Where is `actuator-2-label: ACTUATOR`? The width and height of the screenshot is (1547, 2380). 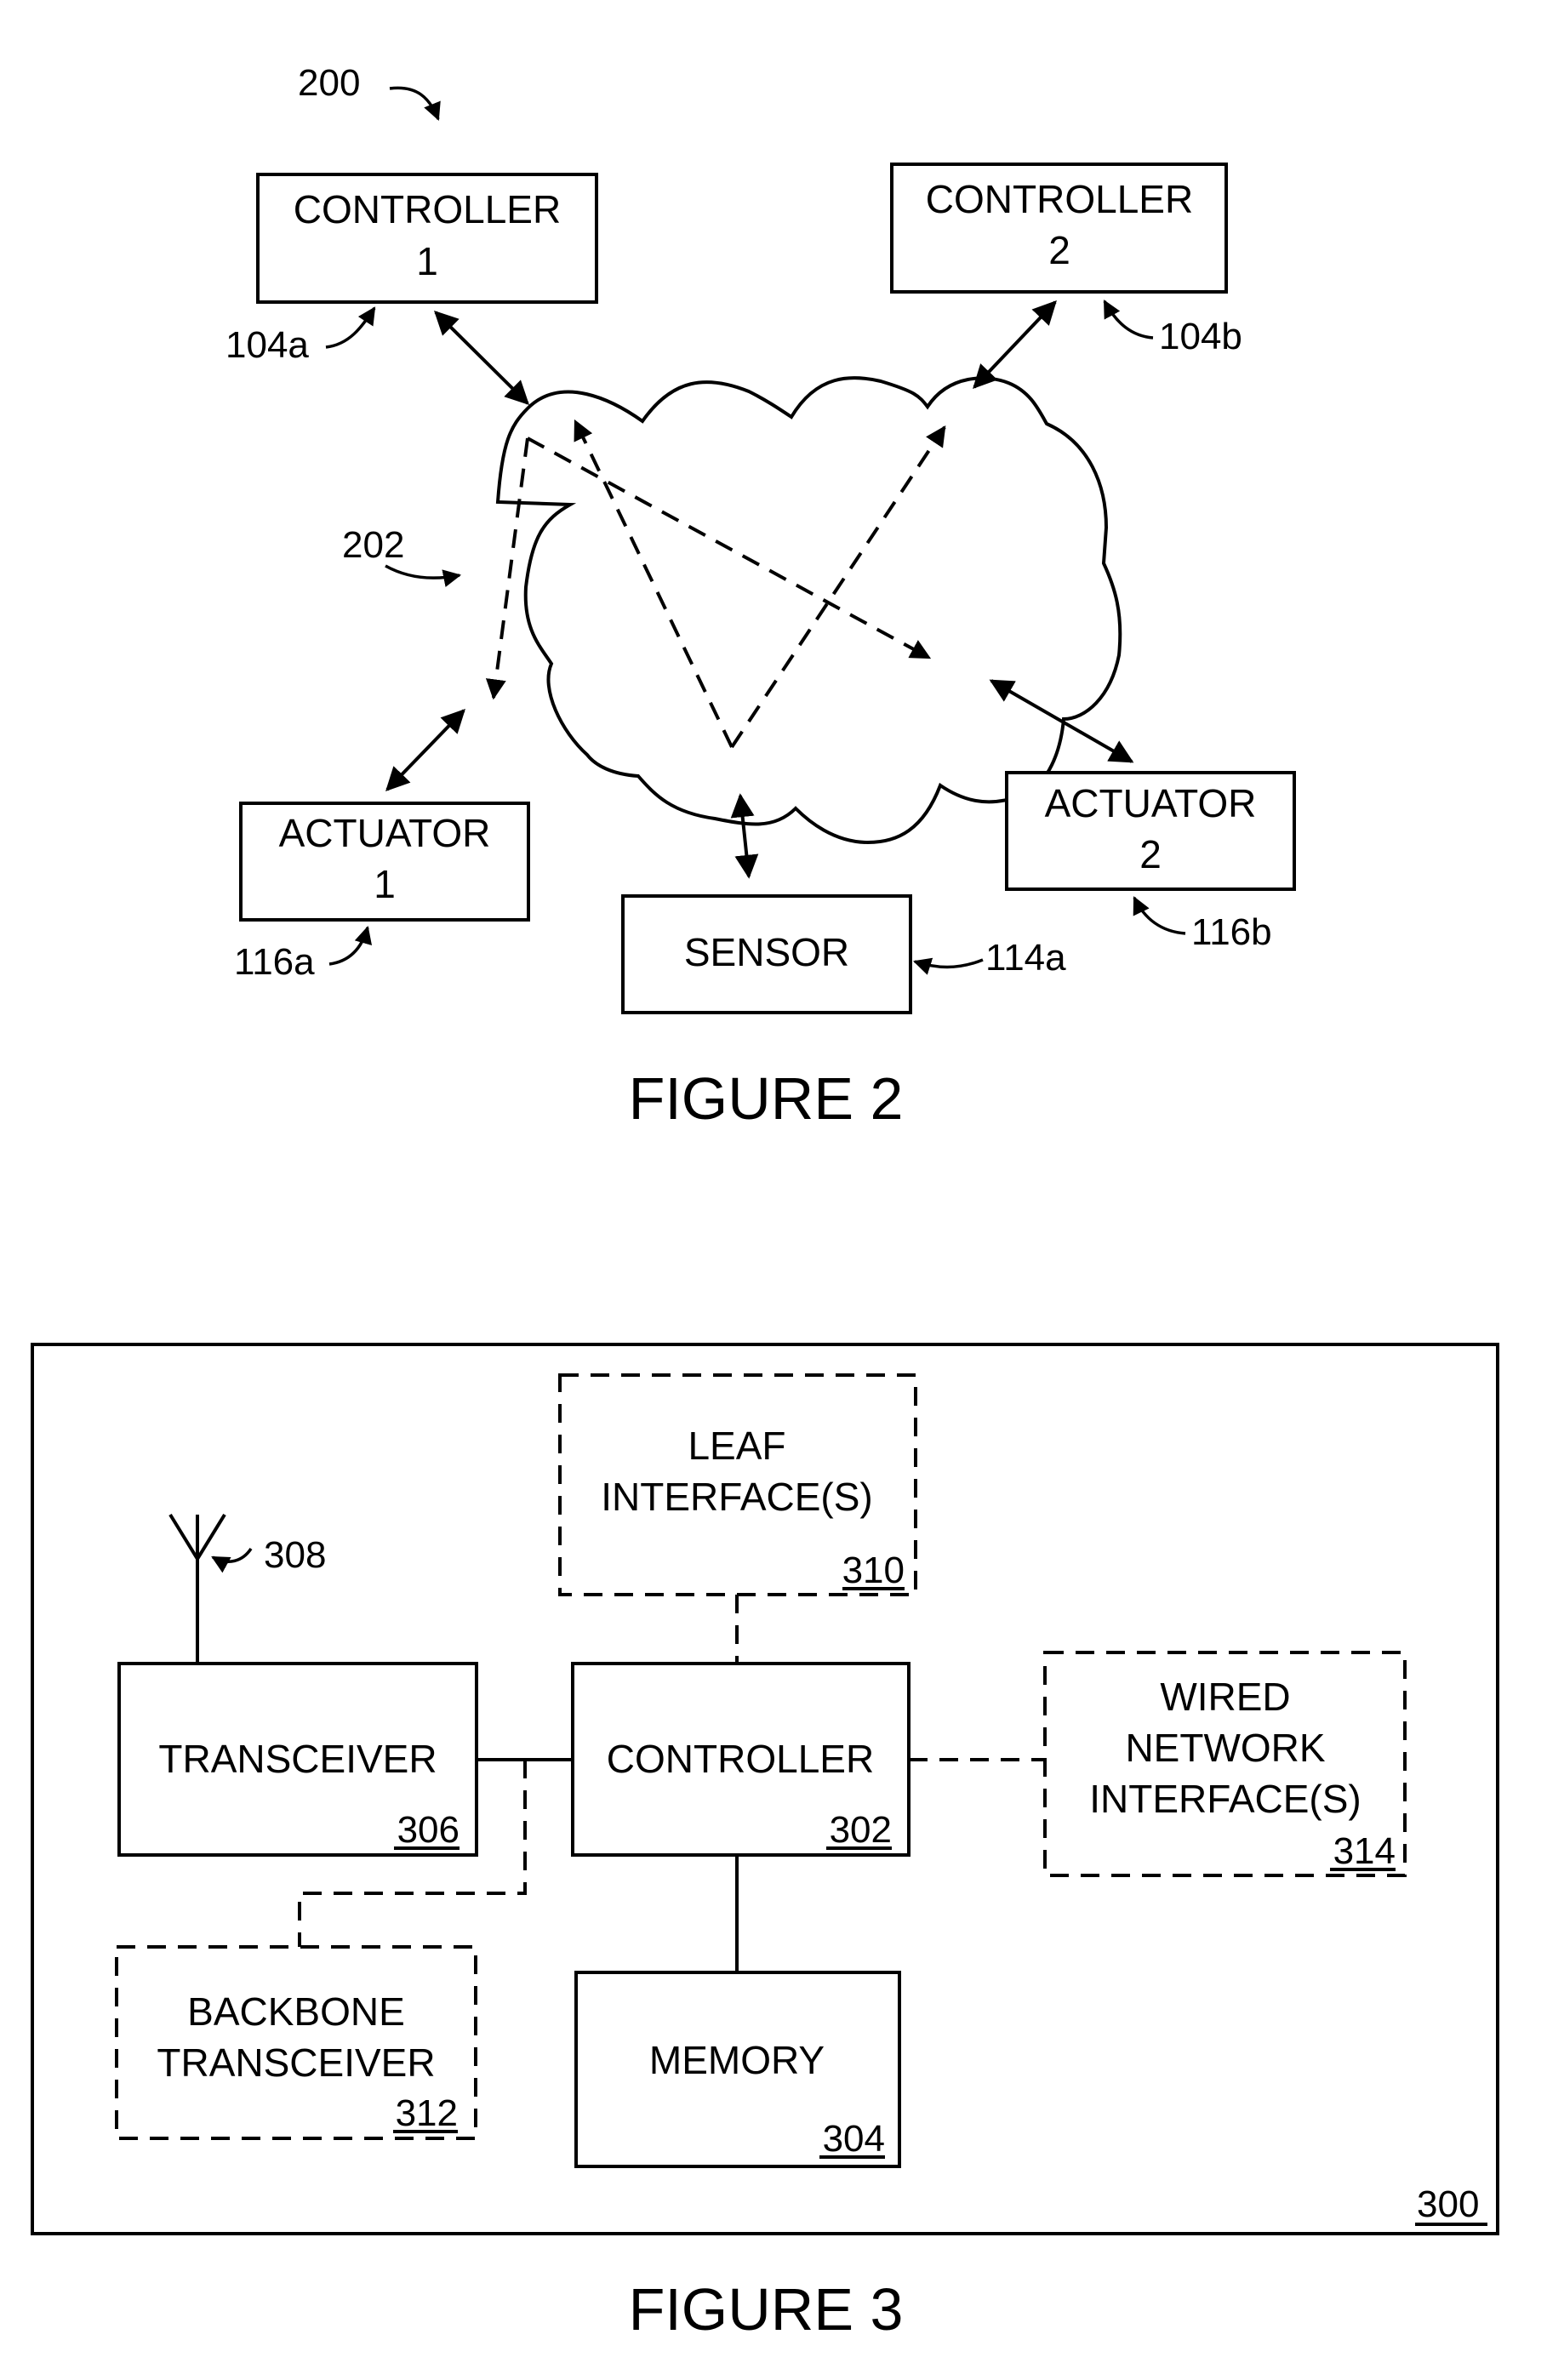
actuator-2-label: ACTUATOR is located at coordinates (1151, 803).